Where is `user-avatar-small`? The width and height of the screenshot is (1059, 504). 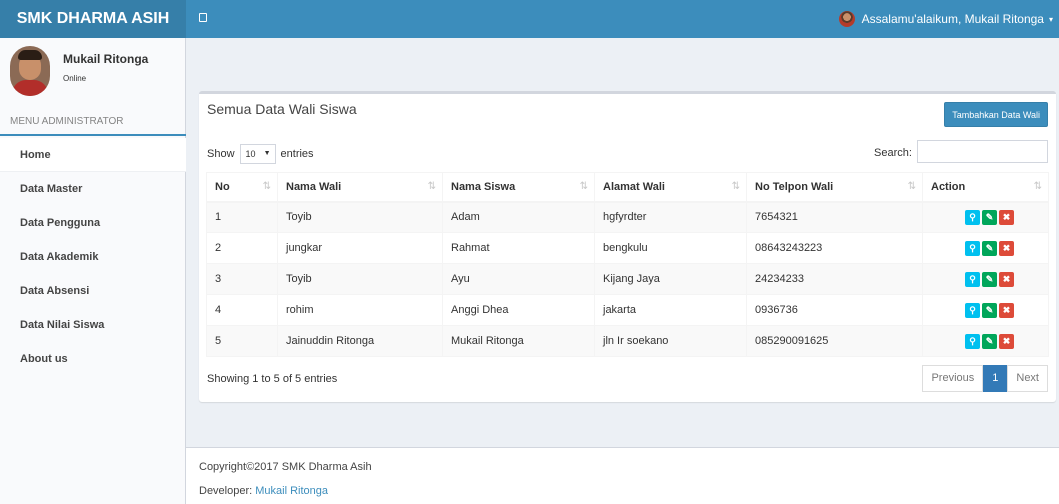 user-avatar-small is located at coordinates (846, 19).